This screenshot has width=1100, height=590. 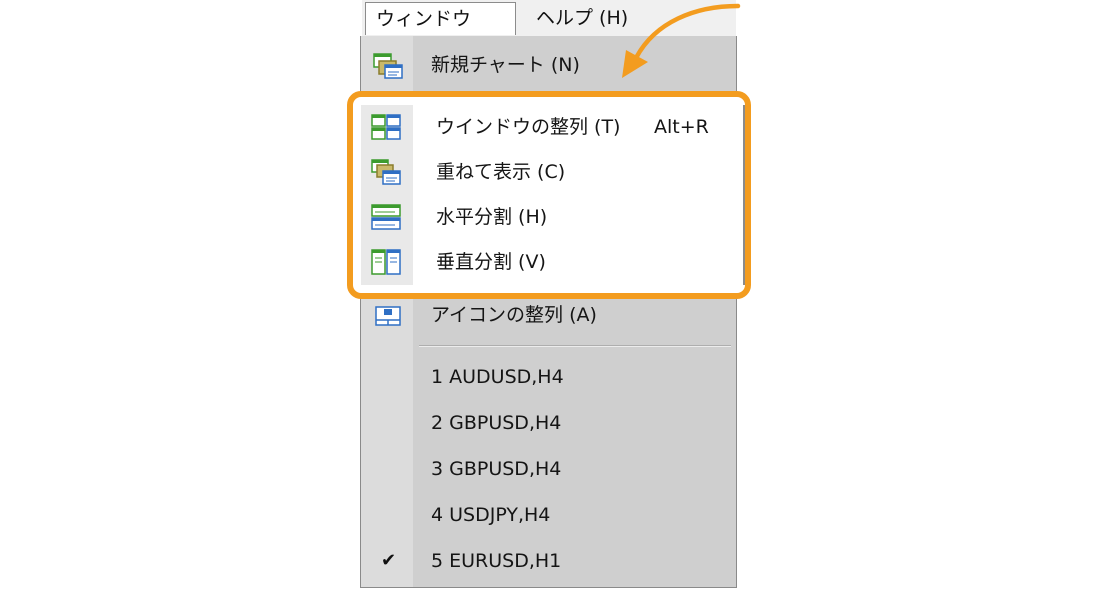 I want to click on menu-item-label: 新規チャート (N), so click(x=505, y=65).